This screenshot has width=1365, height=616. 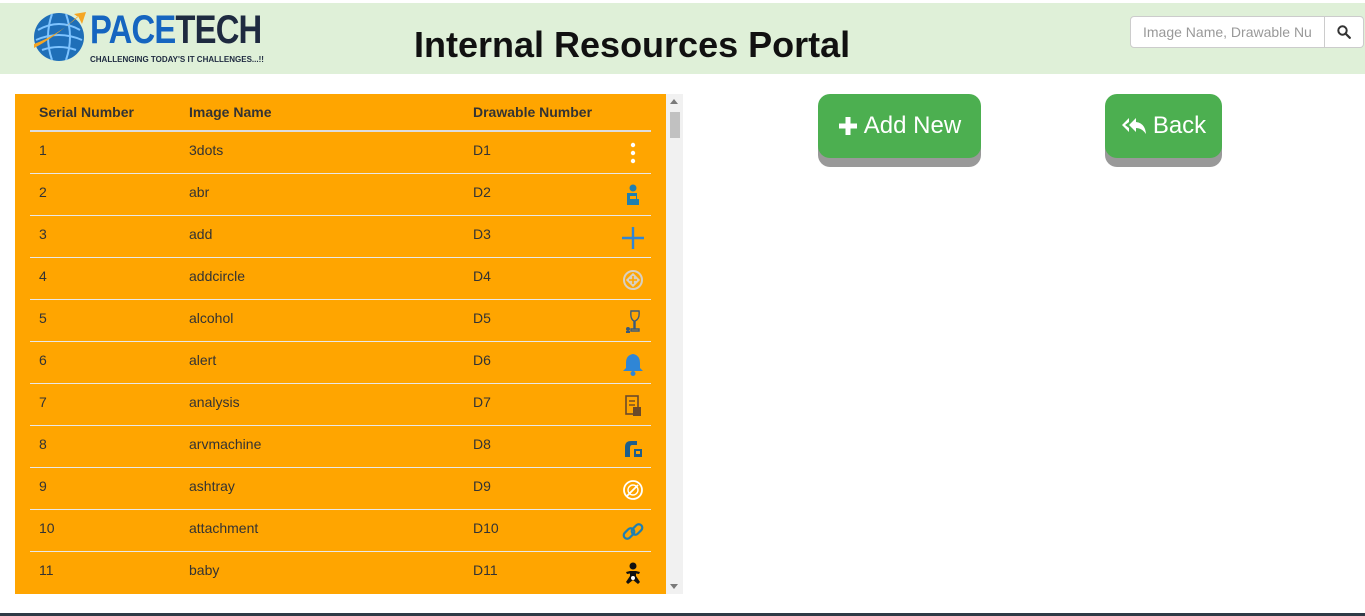 What do you see at coordinates (633, 279) in the screenshot?
I see `add-circle-icon` at bounding box center [633, 279].